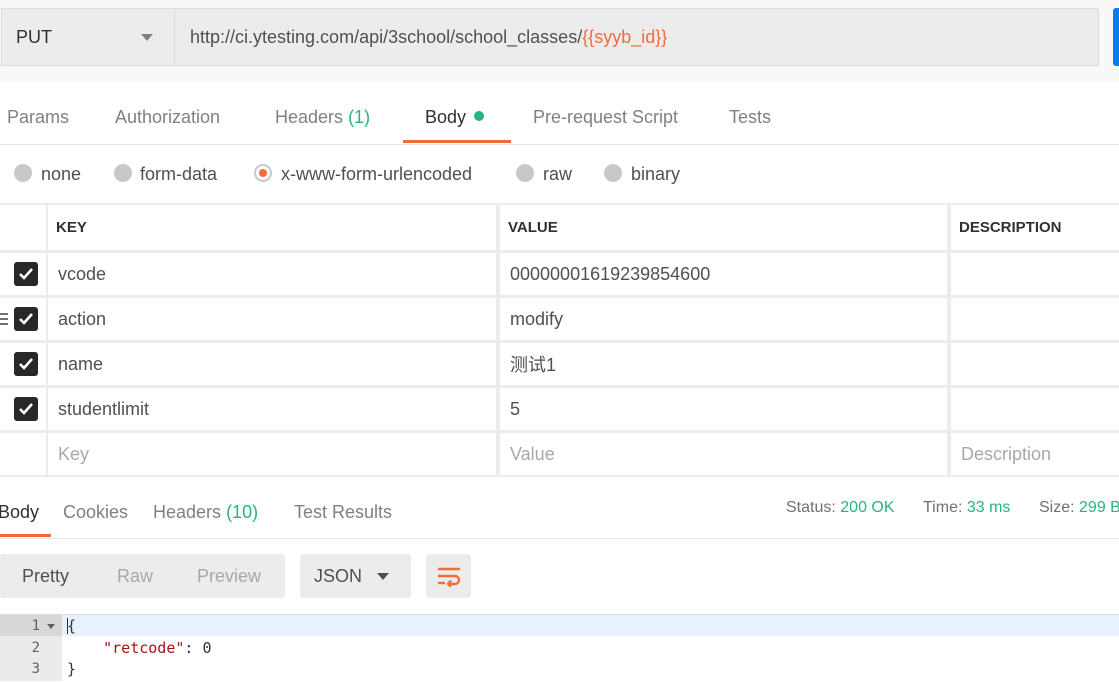 This screenshot has width=1119, height=682. What do you see at coordinates (4, 320) in the screenshot?
I see `drag-handle-icon` at bounding box center [4, 320].